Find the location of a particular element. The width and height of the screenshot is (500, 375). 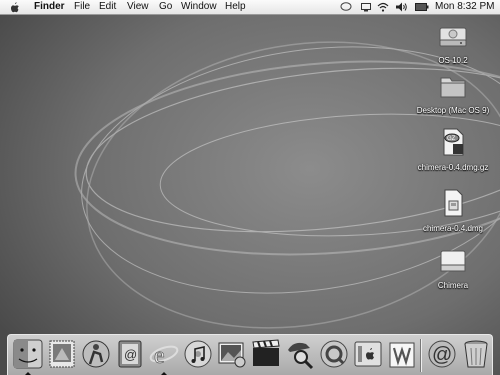

desktop-icon-label: Desktop (Mac OS 9) is located at coordinates (453, 110).